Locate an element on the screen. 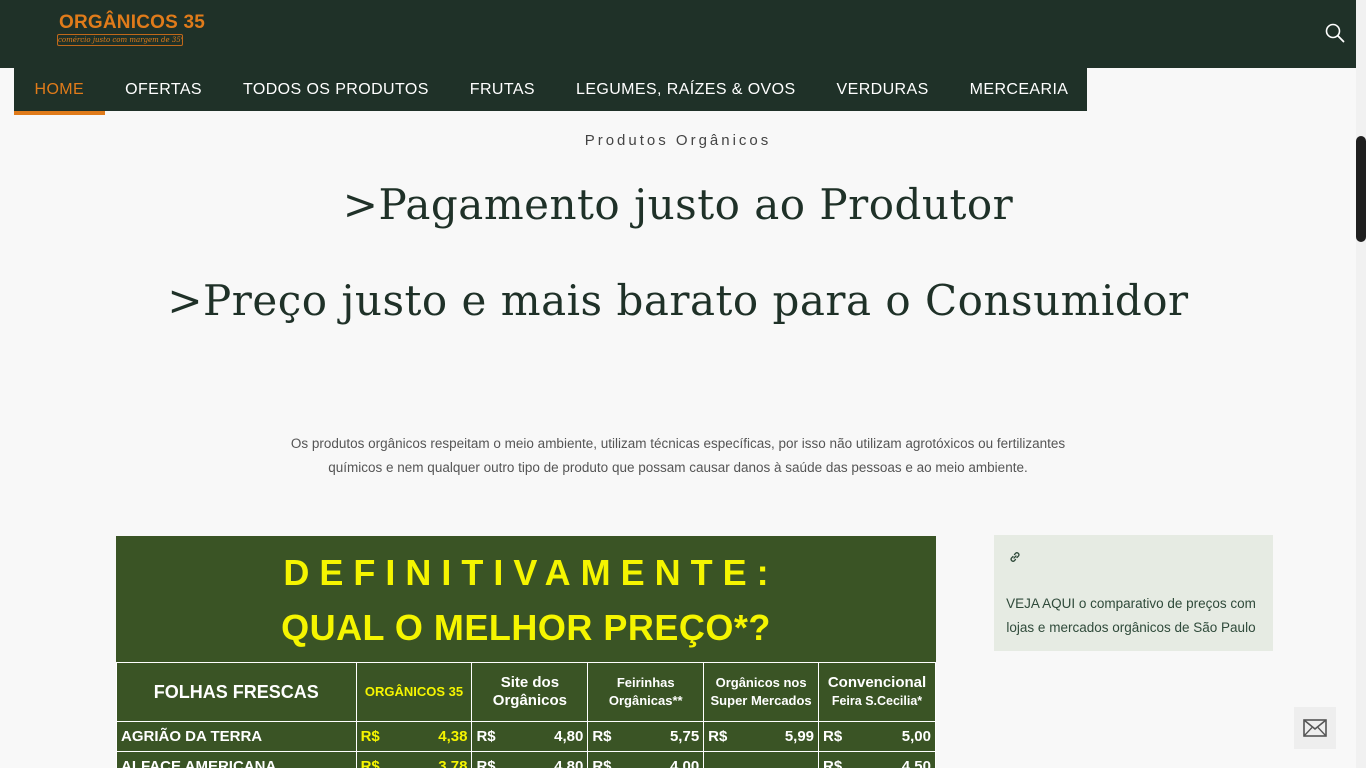 The image size is (1366, 768). header-site-line-1: Site dos is located at coordinates (530, 682).